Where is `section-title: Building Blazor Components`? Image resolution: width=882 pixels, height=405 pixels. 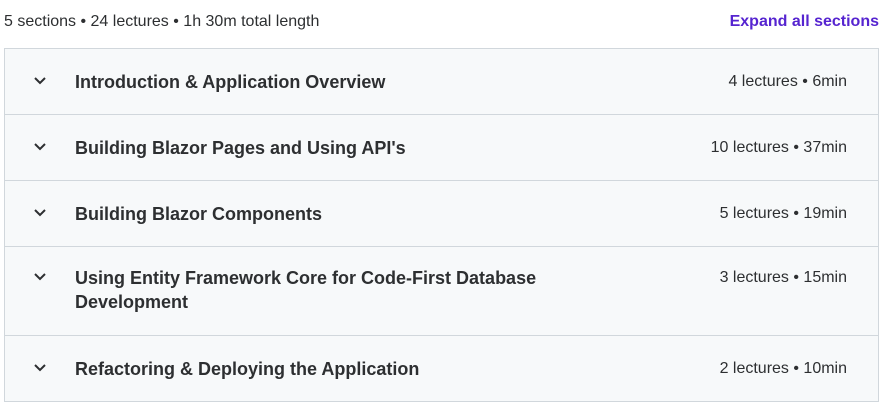
section-title: Building Blazor Components is located at coordinates (198, 214).